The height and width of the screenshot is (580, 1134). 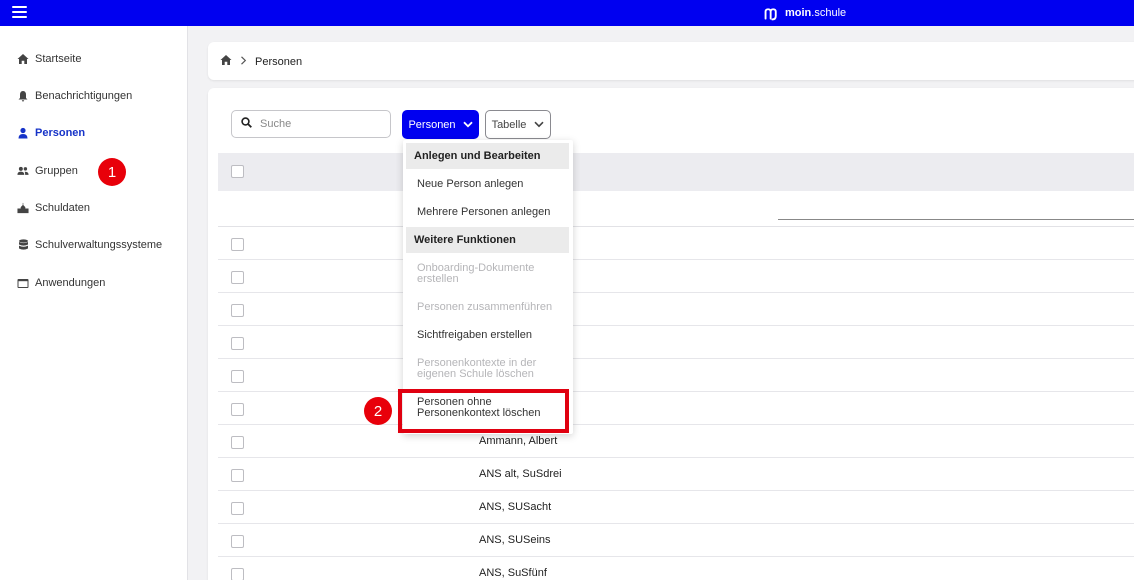 I want to click on person-name: Ammann, Albert, so click(x=518, y=441).